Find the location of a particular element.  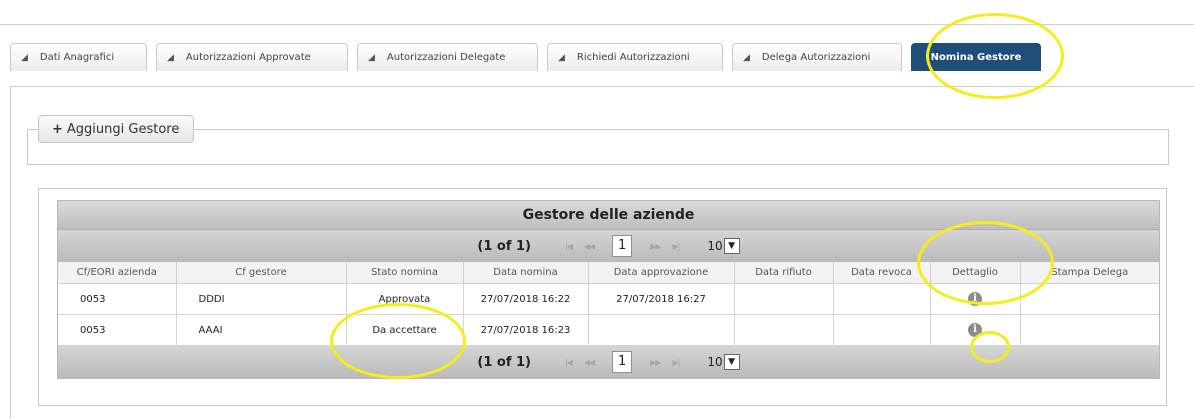

tab-label: Richiedi Autorizzazioni is located at coordinates (633, 57).